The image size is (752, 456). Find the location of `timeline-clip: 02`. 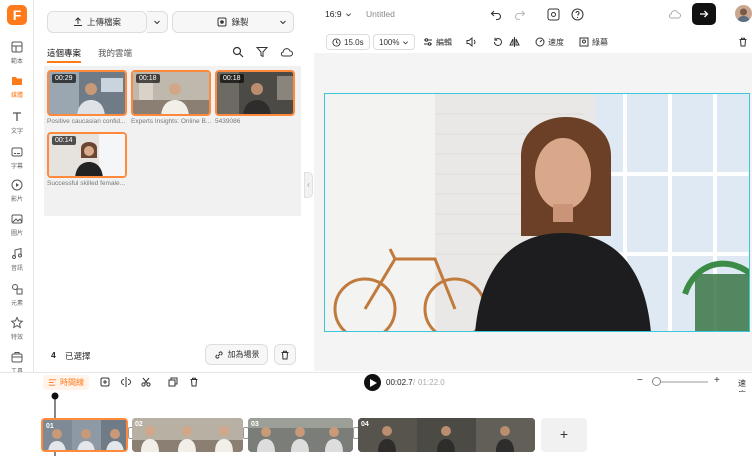

timeline-clip: 02 is located at coordinates (187, 435).